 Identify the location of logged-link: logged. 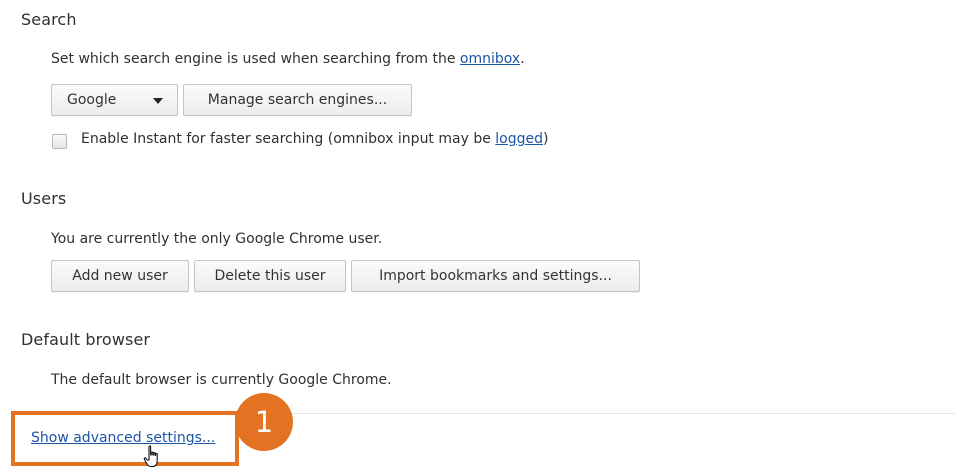
(519, 139).